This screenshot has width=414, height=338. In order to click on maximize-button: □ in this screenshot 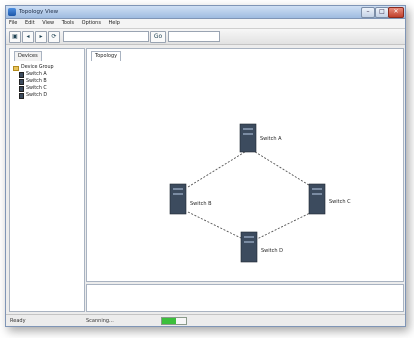, I will do `click(382, 12)`.